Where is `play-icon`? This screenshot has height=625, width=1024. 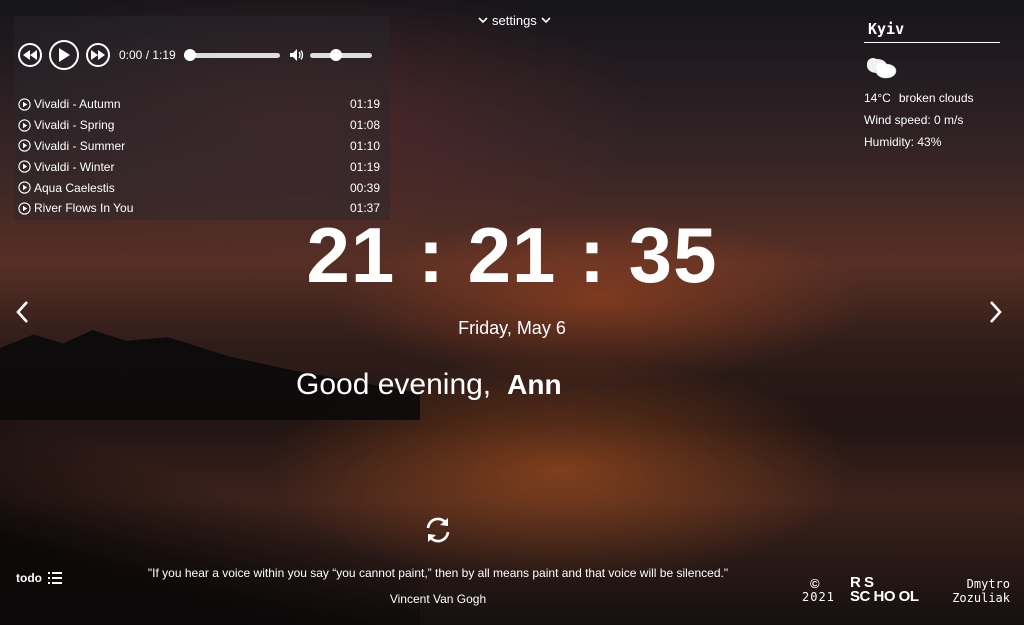 play-icon is located at coordinates (64, 55).